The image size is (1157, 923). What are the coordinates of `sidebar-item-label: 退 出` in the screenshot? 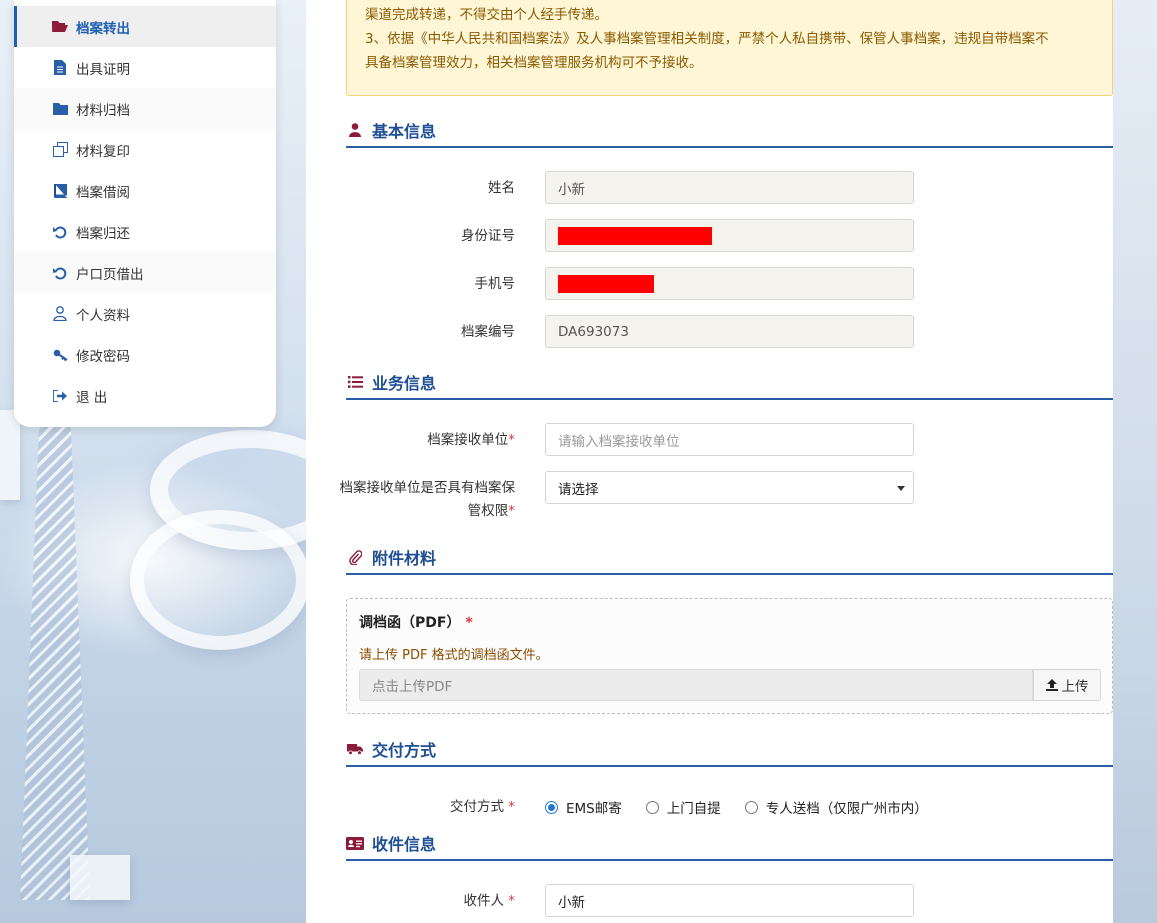 It's located at (92, 397).